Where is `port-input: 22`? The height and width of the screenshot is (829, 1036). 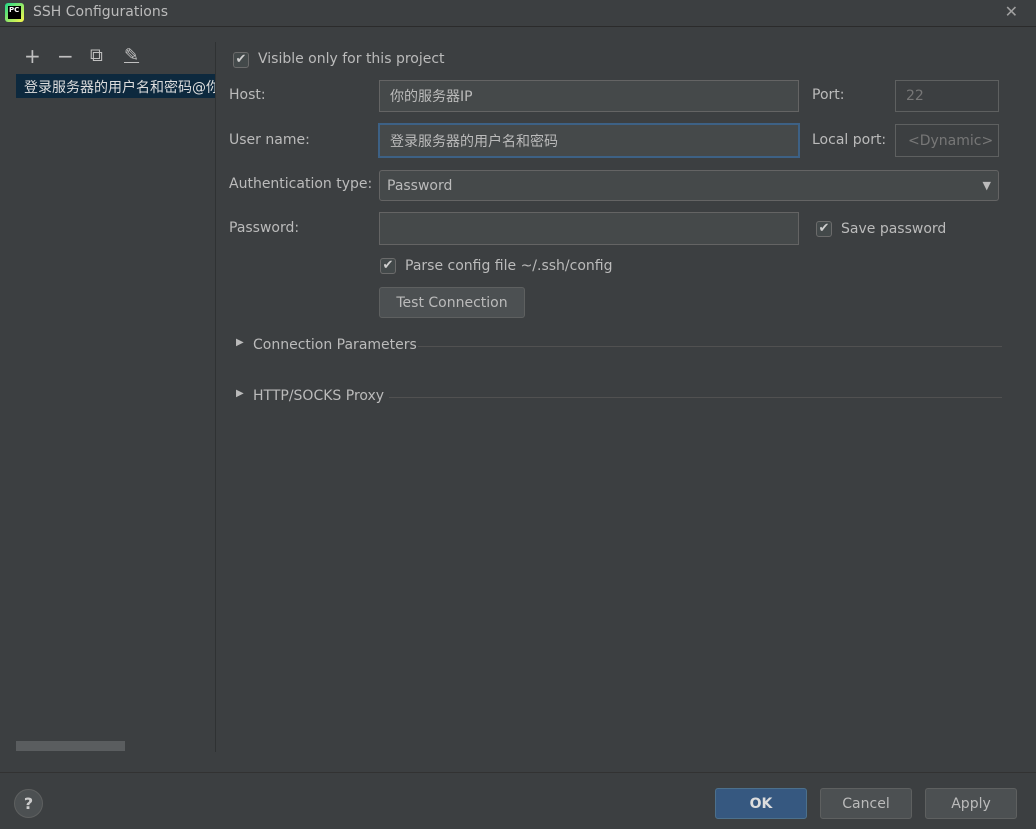 port-input: 22 is located at coordinates (947, 96).